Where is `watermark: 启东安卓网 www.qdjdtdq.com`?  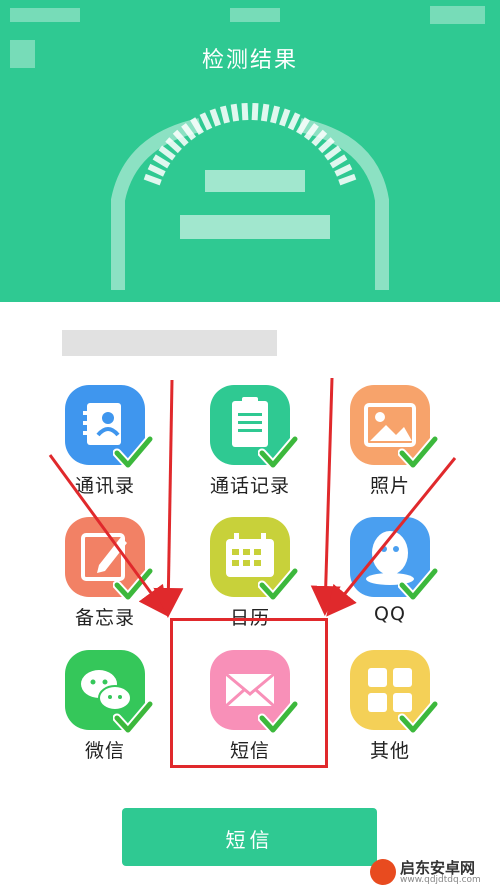 watermark: 启东安卓网 www.qdjdtdq.com is located at coordinates (433, 872).